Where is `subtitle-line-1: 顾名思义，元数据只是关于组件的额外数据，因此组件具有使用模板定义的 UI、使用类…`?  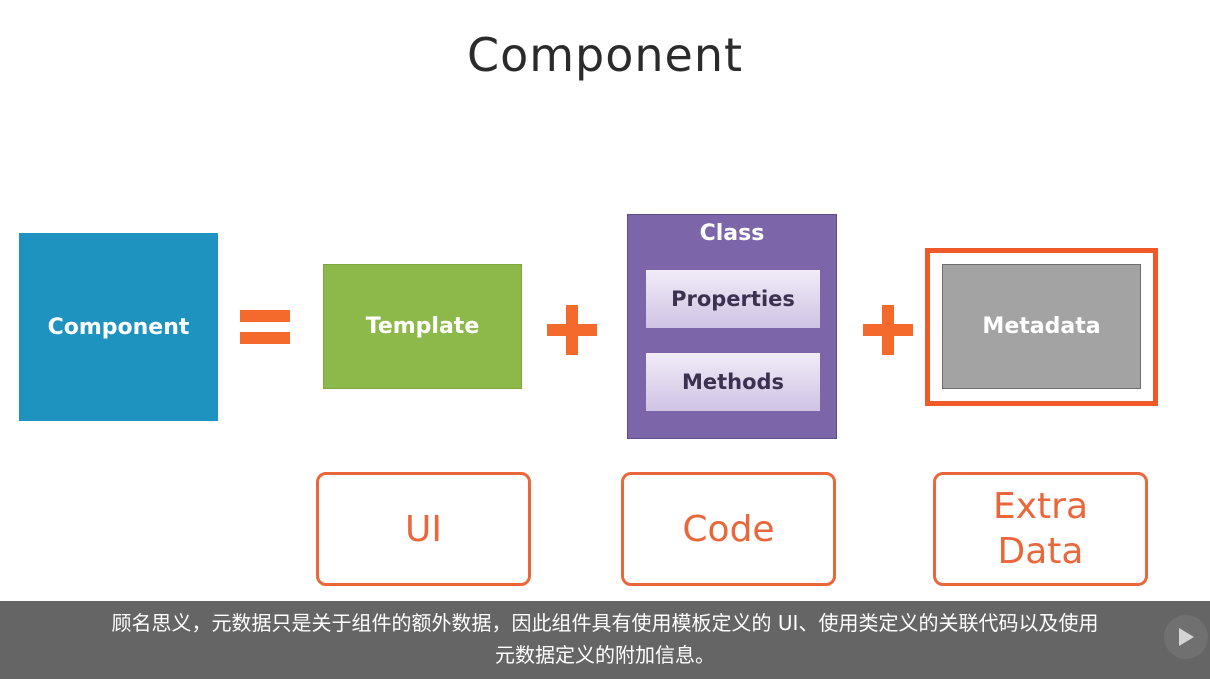
subtitle-line-1: 顾名思义，元数据只是关于组件的额外数据，因此组件具有使用模板定义的 UI、使用类… is located at coordinates (605, 623).